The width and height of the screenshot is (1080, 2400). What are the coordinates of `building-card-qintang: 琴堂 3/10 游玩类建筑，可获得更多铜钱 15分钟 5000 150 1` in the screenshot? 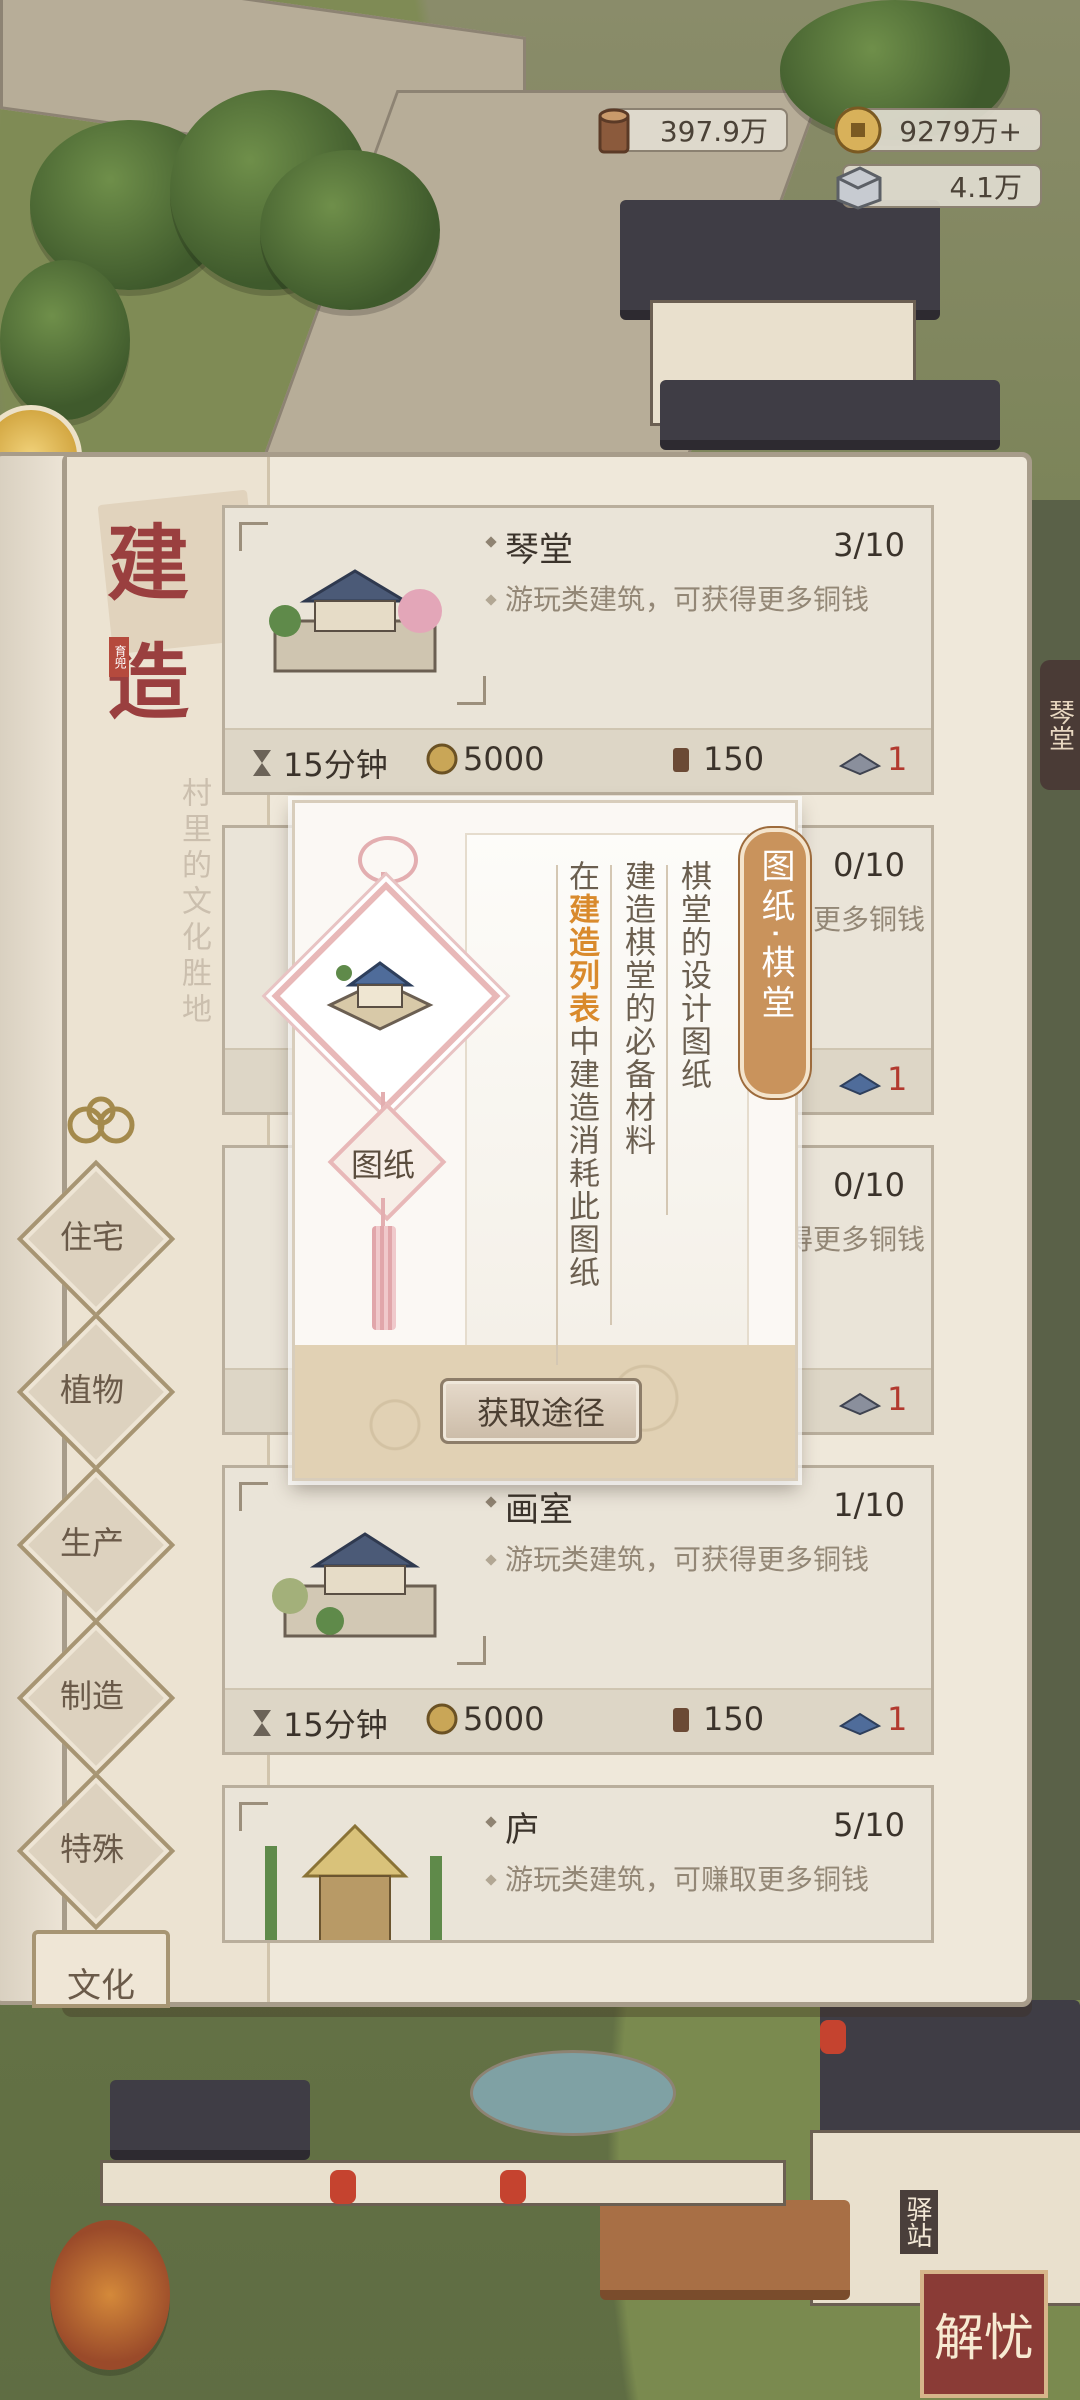 It's located at (578, 650).